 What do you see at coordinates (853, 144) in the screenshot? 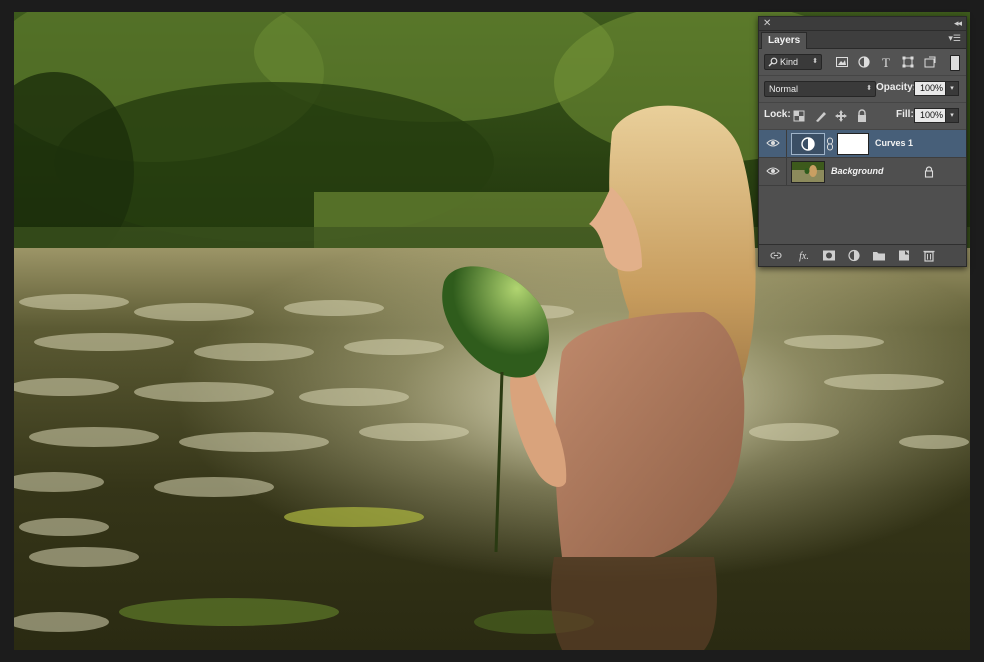
I see `mask-thumbnail` at bounding box center [853, 144].